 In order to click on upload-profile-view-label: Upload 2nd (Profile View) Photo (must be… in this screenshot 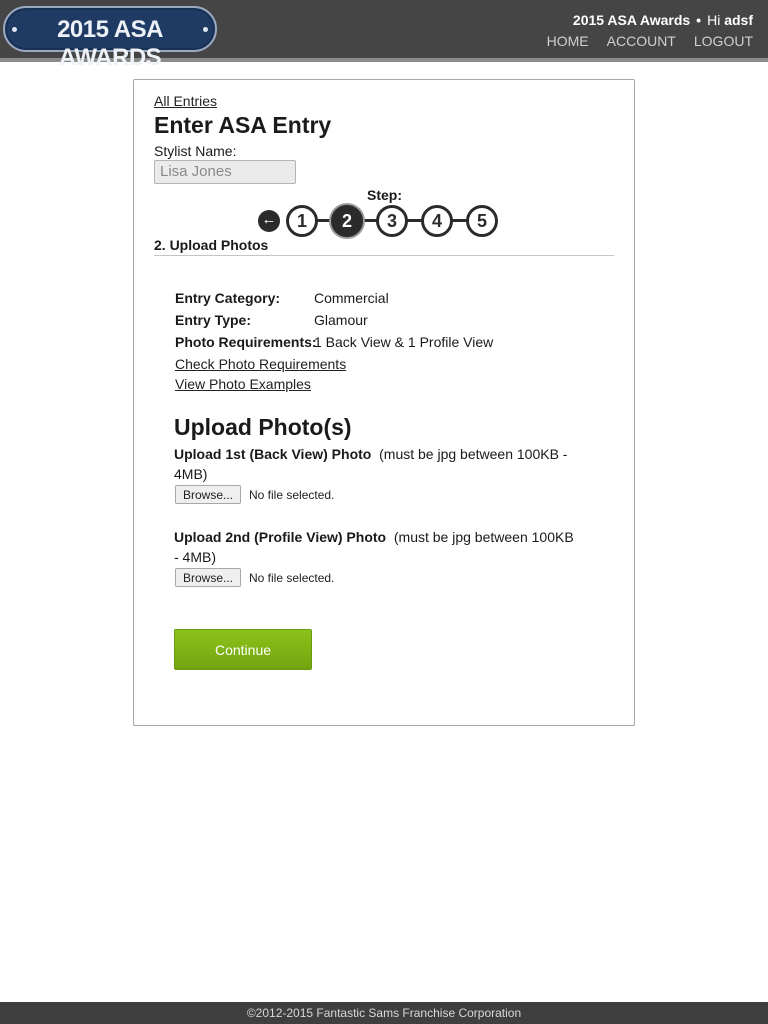, I will do `click(374, 547)`.